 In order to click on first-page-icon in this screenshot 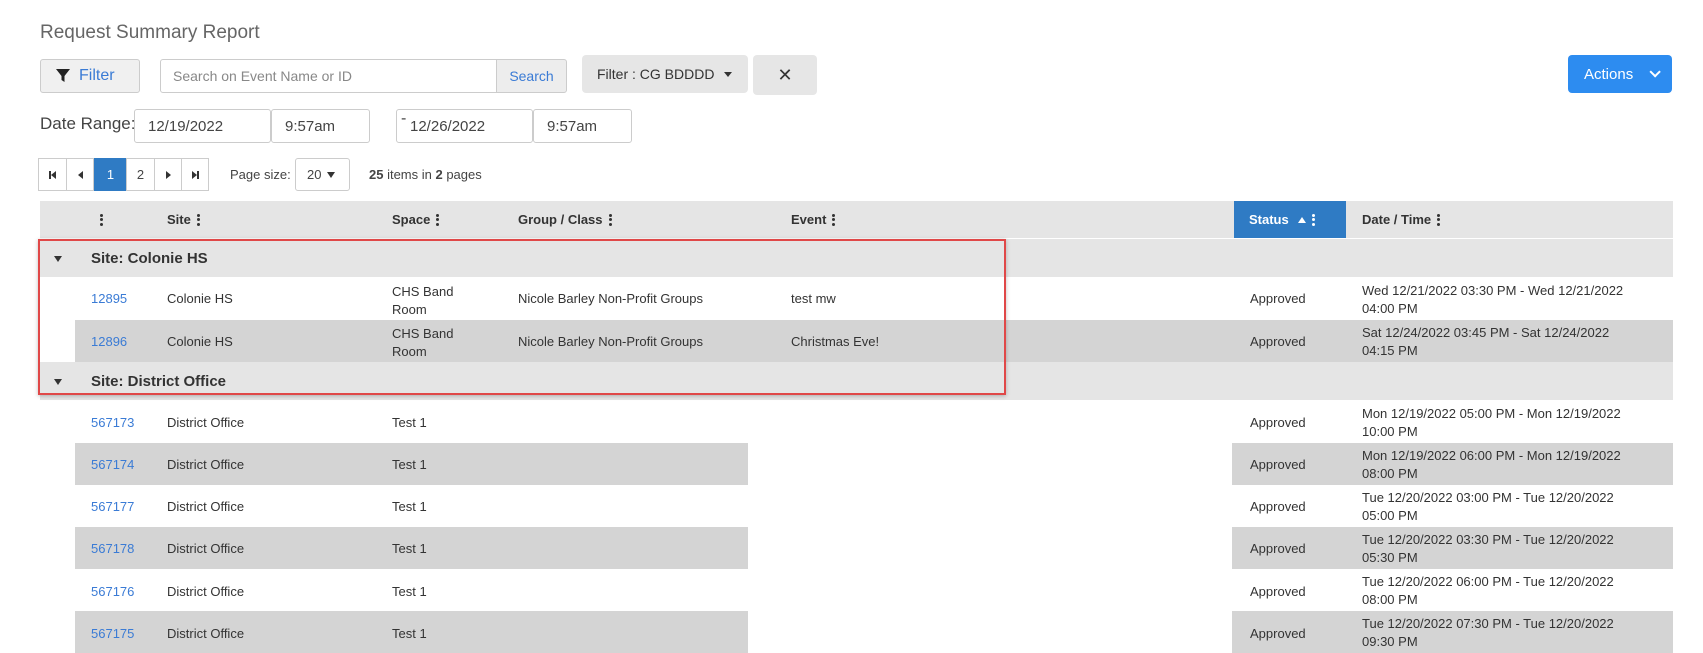, I will do `click(52, 174)`.